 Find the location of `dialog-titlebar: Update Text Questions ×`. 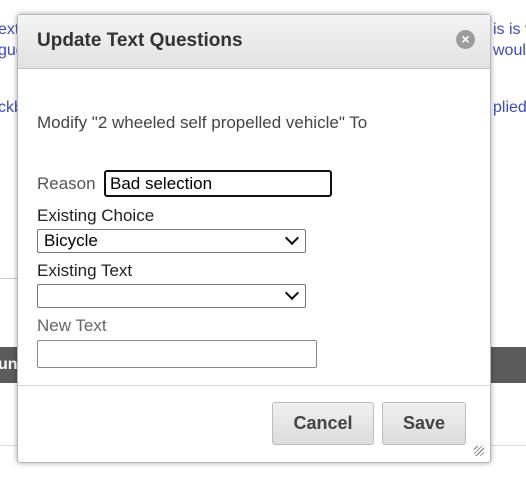

dialog-titlebar: Update Text Questions × is located at coordinates (254, 42).